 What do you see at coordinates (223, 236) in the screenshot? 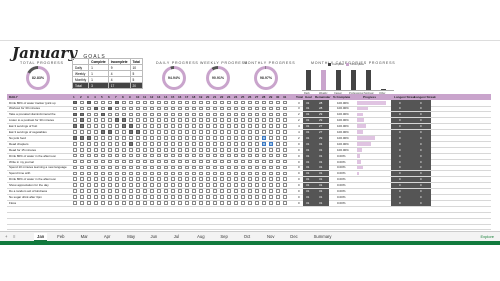
I see `sheet-tab-sep: Sep` at bounding box center [223, 236].